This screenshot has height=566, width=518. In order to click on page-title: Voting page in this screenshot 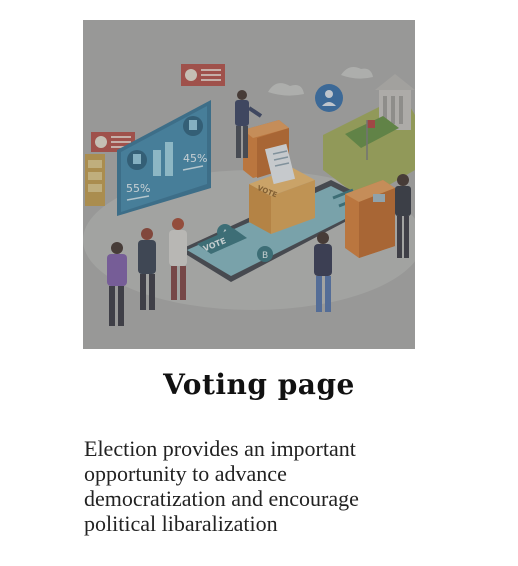, I will do `click(259, 384)`.